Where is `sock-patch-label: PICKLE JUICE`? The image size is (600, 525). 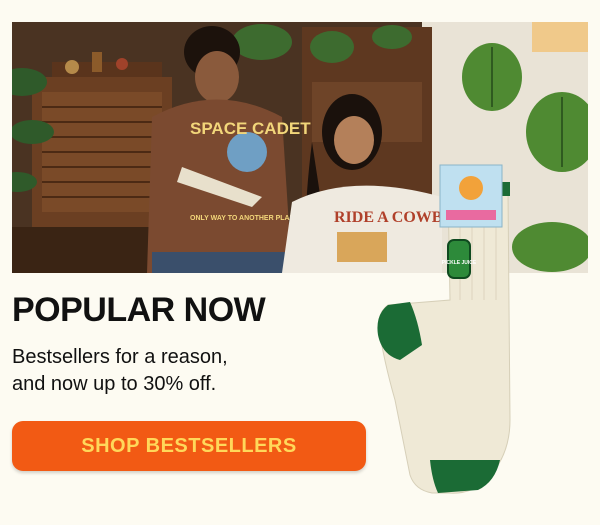
sock-patch-label: PICKLE JUICE is located at coordinates (459, 263).